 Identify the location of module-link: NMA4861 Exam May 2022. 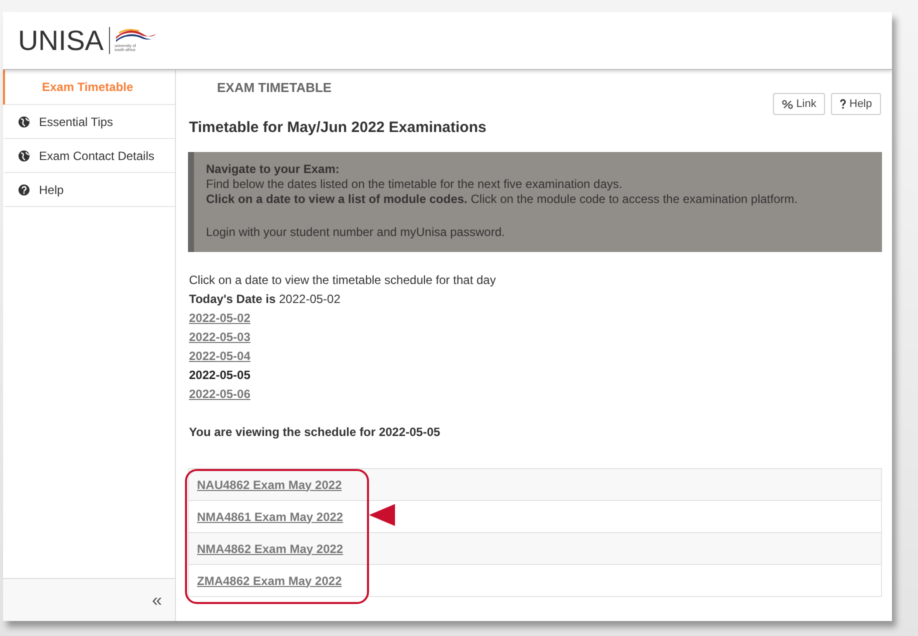
(270, 517).